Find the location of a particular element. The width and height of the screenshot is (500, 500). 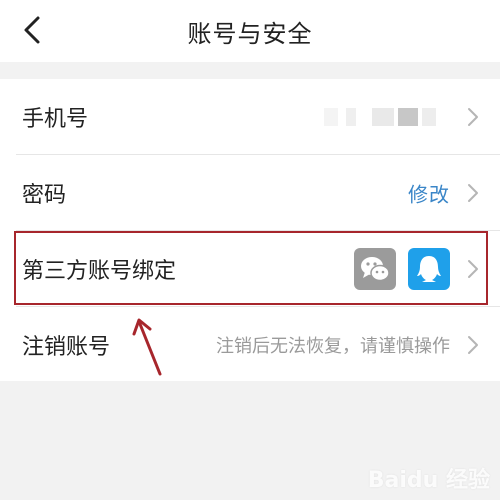

highlight-box is located at coordinates (251, 268).